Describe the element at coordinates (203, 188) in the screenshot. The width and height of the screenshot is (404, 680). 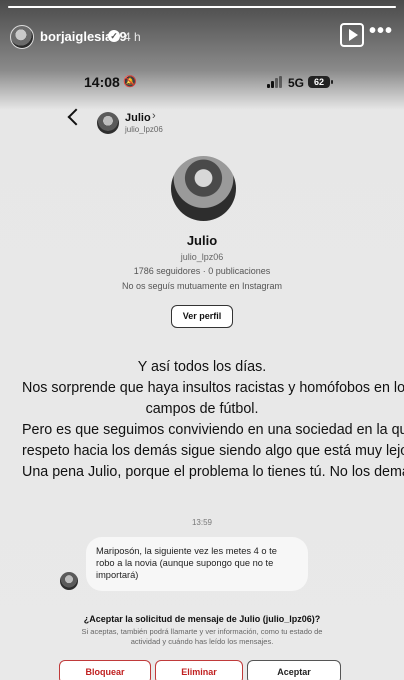
I see `profile-avatar` at that location.